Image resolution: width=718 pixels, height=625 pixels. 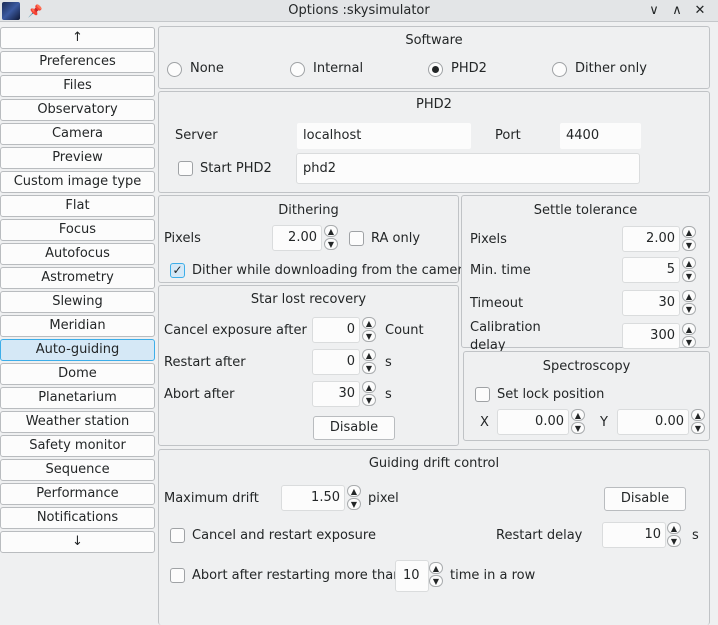 I want to click on lock-x-spinner: ▲ ▼, so click(x=578, y=422).